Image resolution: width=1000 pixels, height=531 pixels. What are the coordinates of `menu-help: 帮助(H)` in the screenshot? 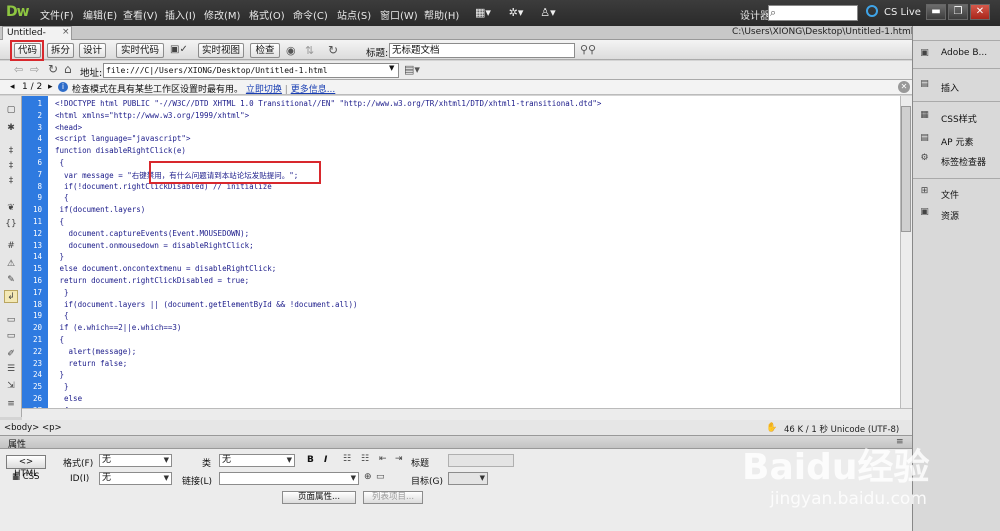 It's located at (441, 14).